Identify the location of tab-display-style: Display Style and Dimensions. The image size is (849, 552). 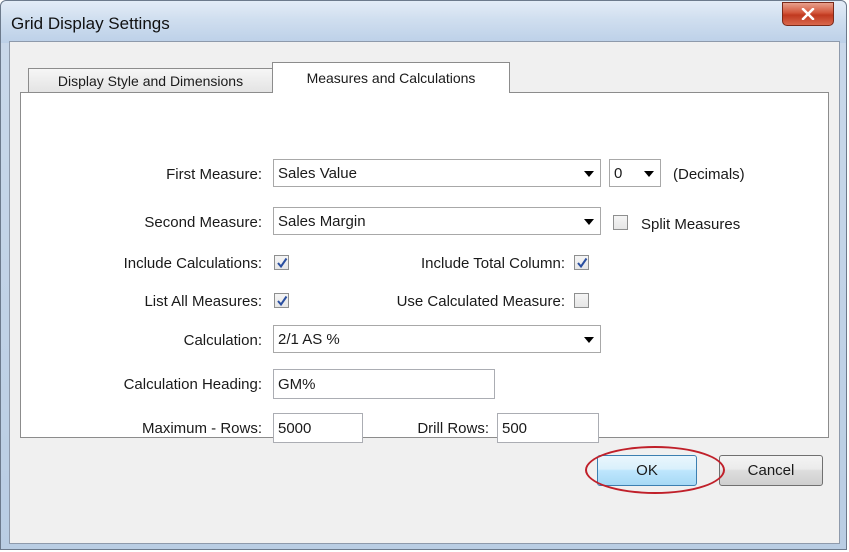
(150, 80).